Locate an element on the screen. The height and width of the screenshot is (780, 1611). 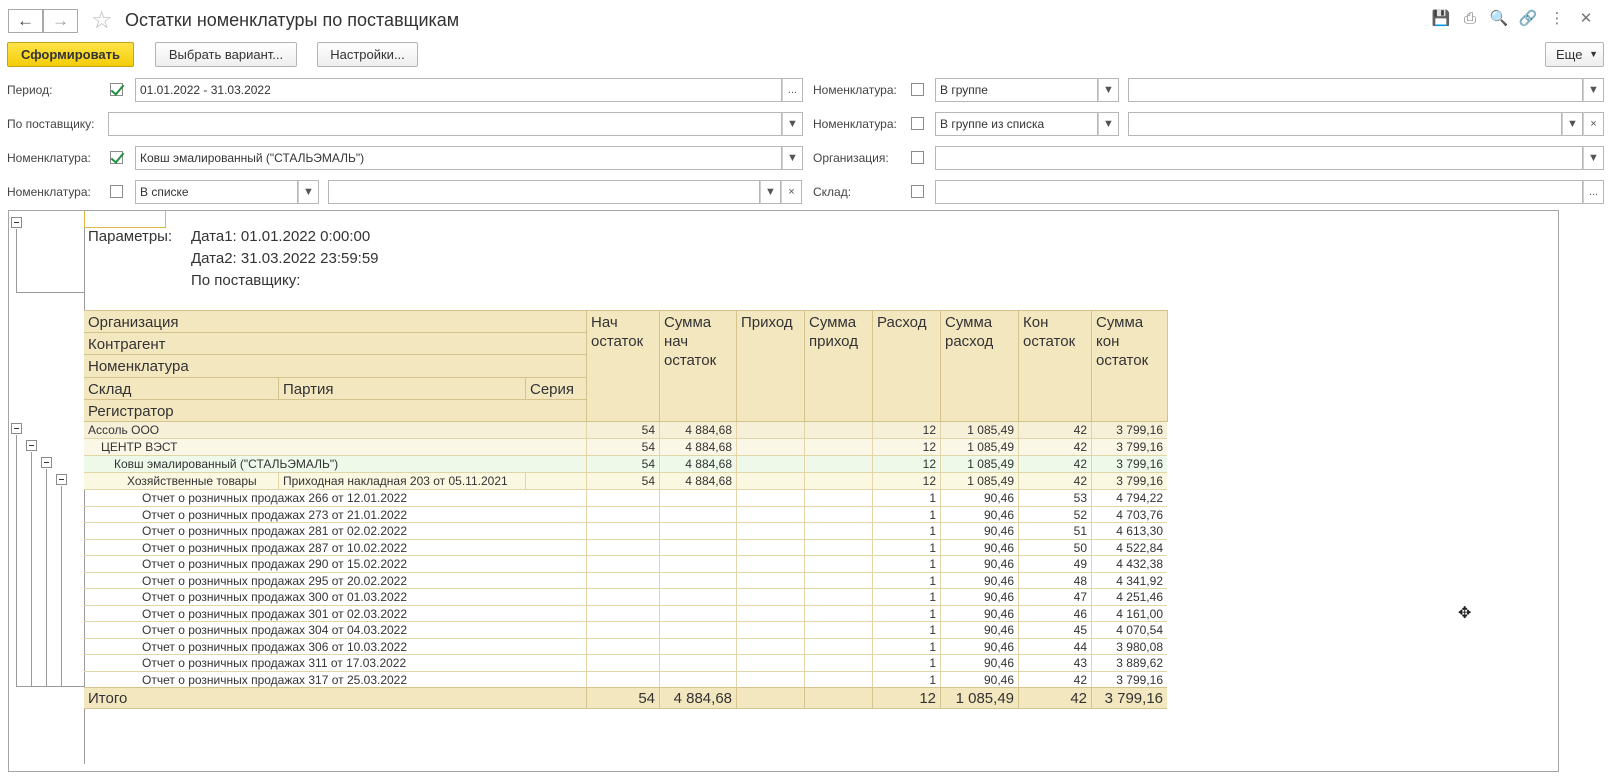
nomenclature-checkbox is located at coordinates (116, 157).